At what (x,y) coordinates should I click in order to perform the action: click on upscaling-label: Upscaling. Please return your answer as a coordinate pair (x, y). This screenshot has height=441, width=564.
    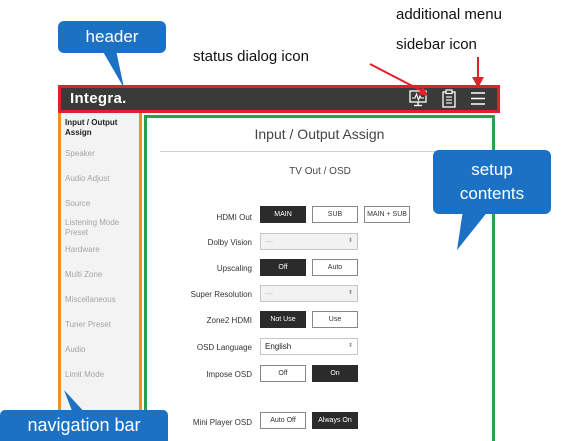
    Looking at the image, I should click on (234, 268).